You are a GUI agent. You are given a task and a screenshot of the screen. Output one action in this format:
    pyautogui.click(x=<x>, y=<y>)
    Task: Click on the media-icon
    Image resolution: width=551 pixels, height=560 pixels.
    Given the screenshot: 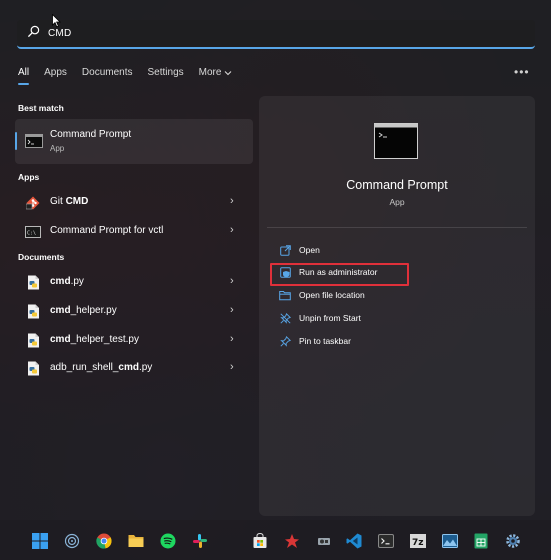 What is the action you would take?
    pyautogui.click(x=324, y=541)
    